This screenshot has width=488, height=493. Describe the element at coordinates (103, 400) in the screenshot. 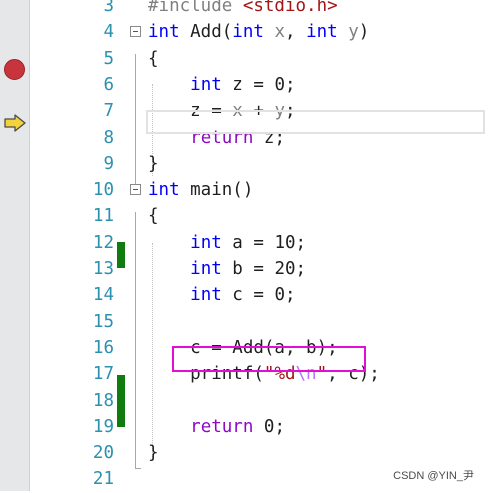

I see `line-number: 18` at that location.